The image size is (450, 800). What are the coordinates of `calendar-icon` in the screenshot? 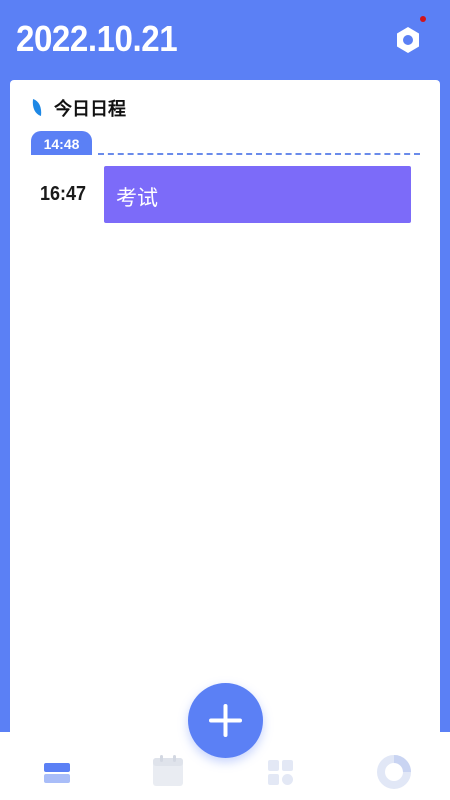 It's located at (168, 770).